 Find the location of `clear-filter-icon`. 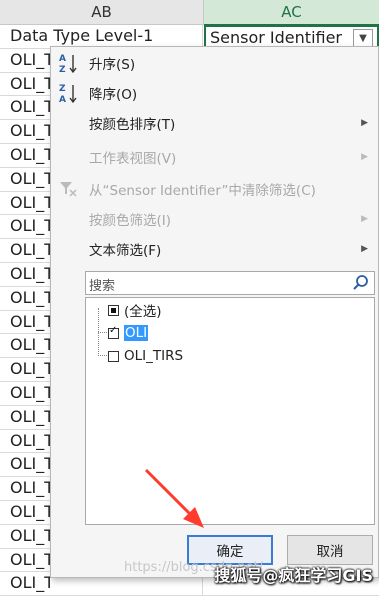

clear-filter-icon is located at coordinates (68, 189).